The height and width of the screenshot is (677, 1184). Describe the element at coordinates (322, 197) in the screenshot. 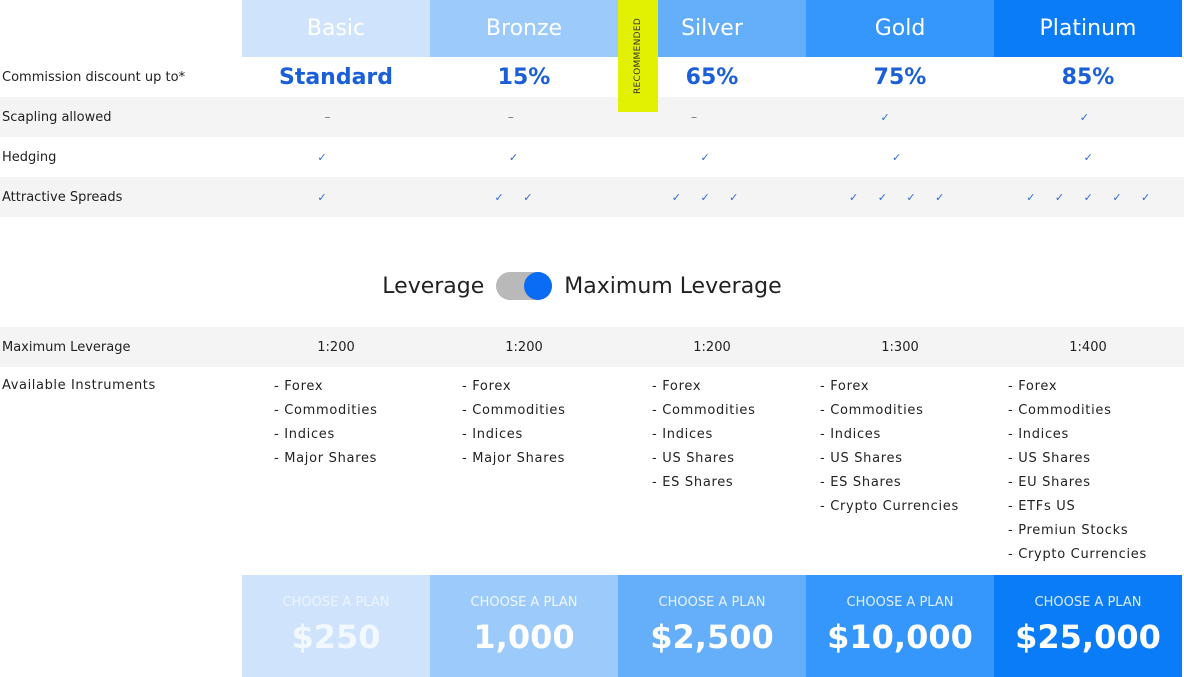

I see `check-icons: ✓` at that location.